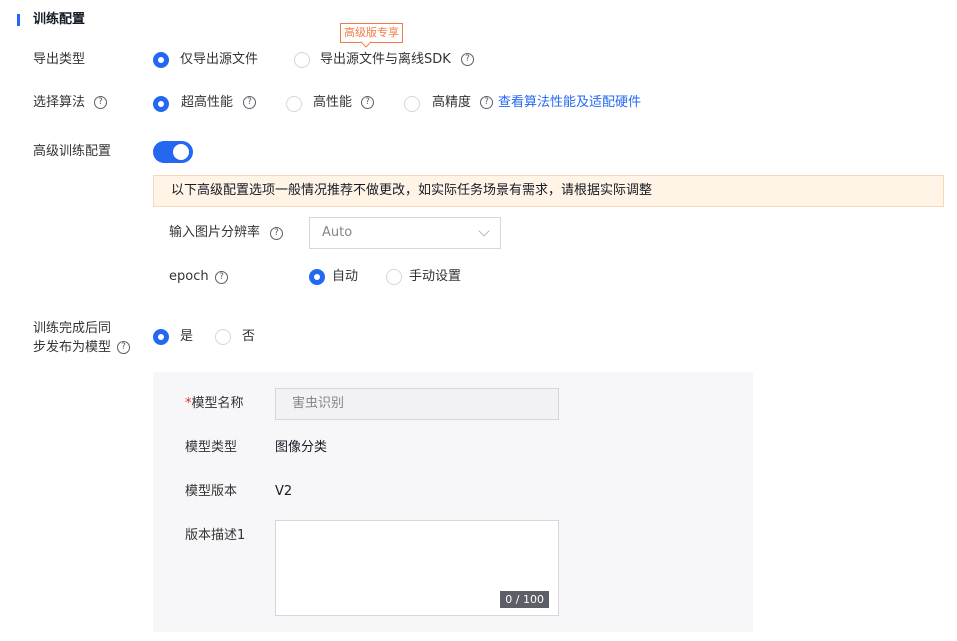 Image resolution: width=957 pixels, height=641 pixels. I want to click on publish-help-icon: ?, so click(123, 347).